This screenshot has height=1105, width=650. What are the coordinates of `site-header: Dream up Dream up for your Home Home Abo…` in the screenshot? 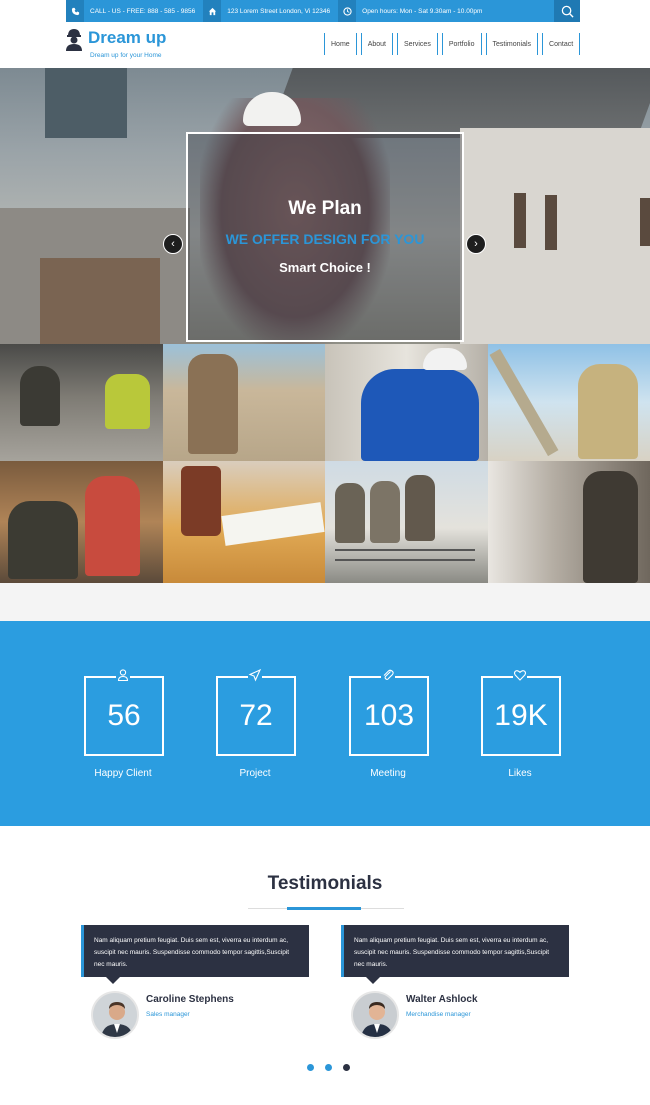 It's located at (325, 45).